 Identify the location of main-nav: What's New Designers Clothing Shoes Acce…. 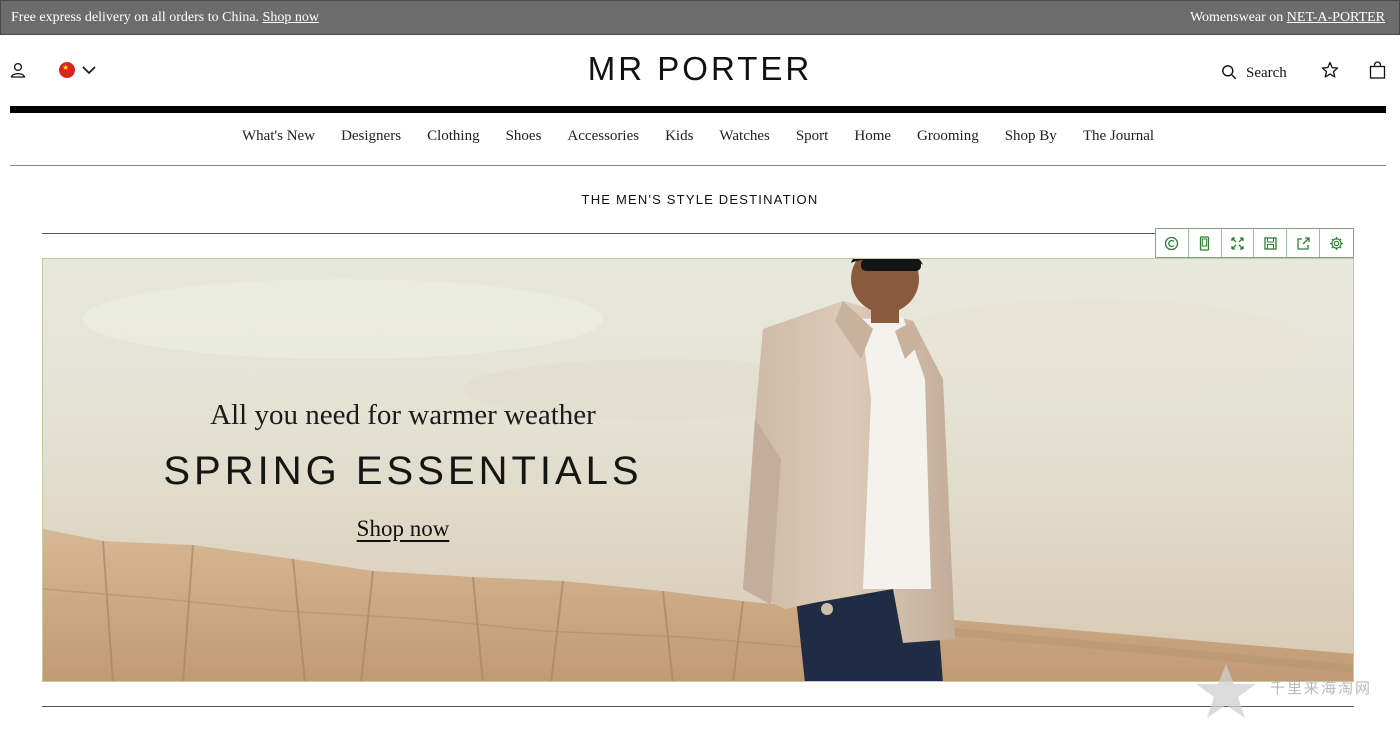
(698, 139).